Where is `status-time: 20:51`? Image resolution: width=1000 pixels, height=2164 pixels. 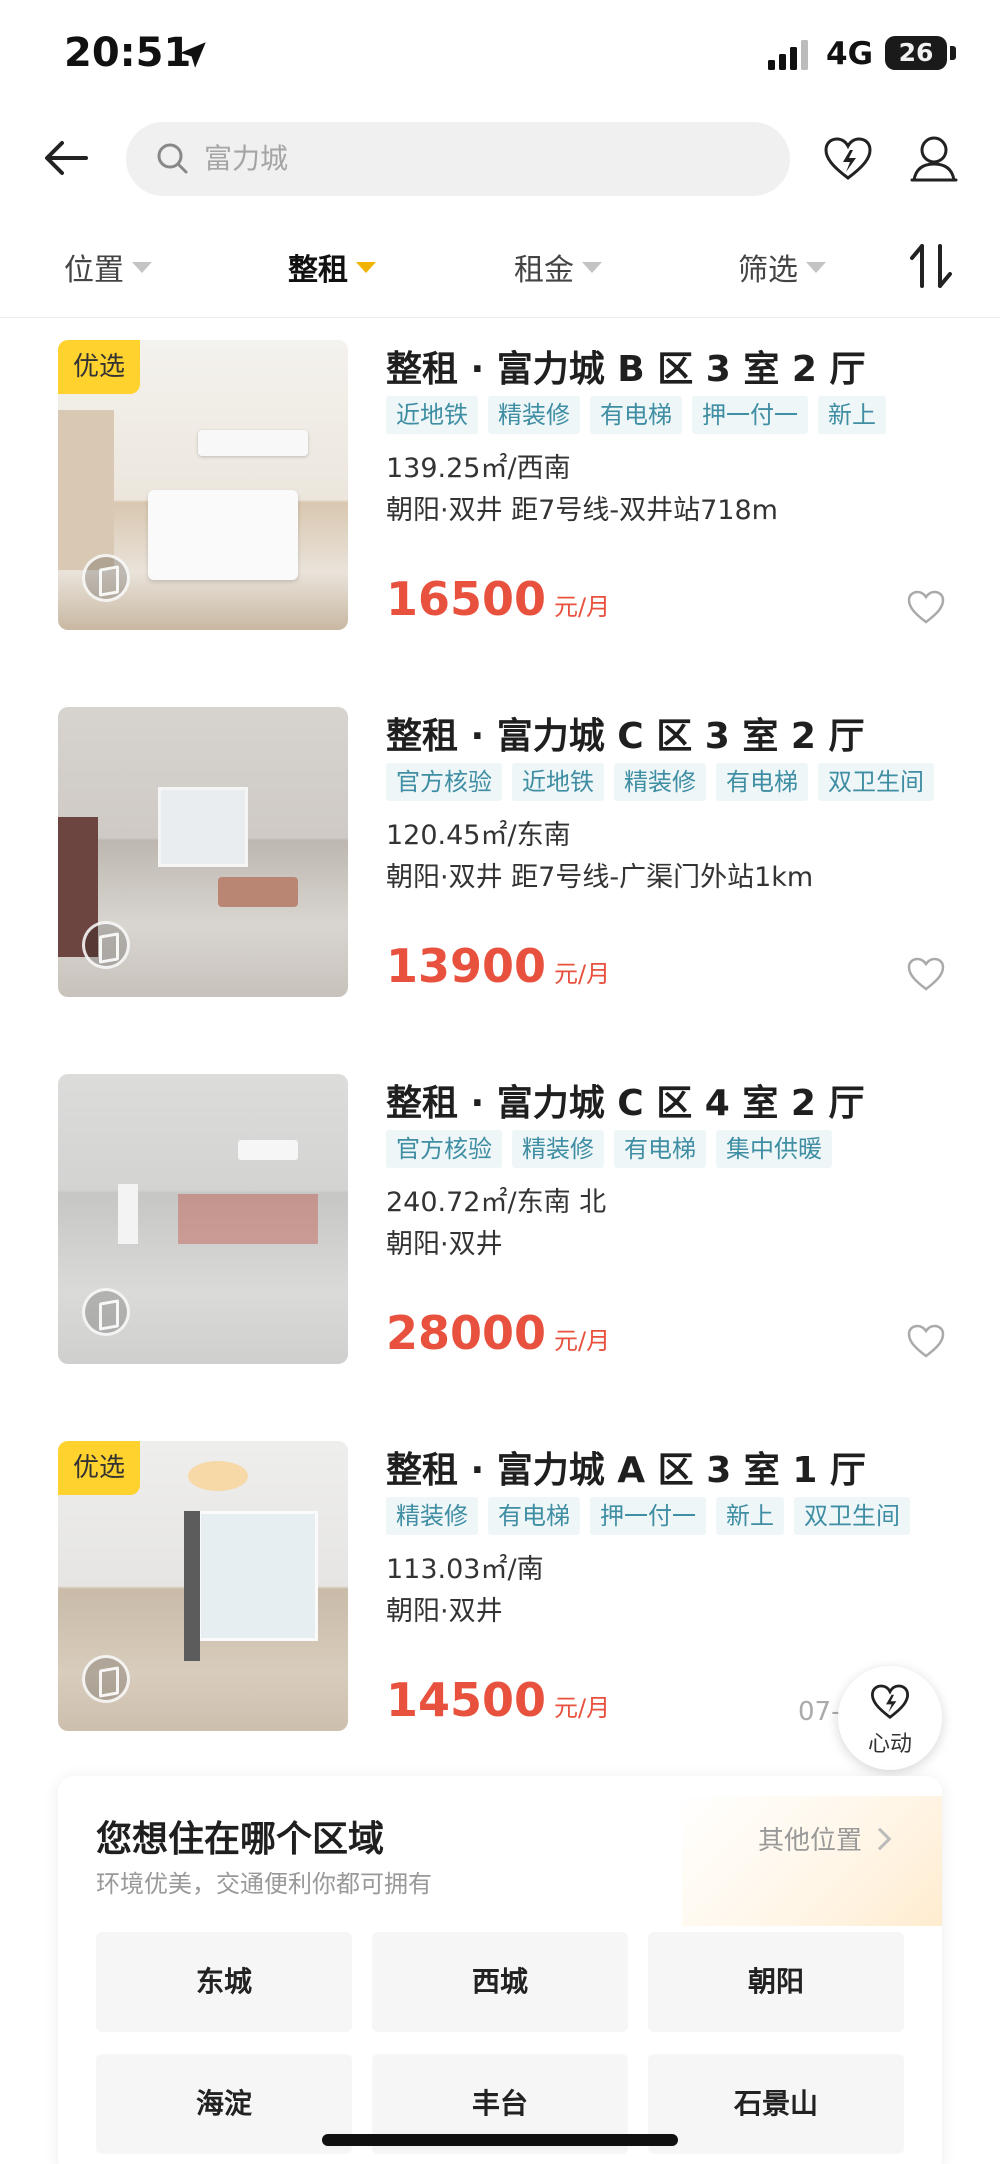
status-time: 20:51 is located at coordinates (128, 53).